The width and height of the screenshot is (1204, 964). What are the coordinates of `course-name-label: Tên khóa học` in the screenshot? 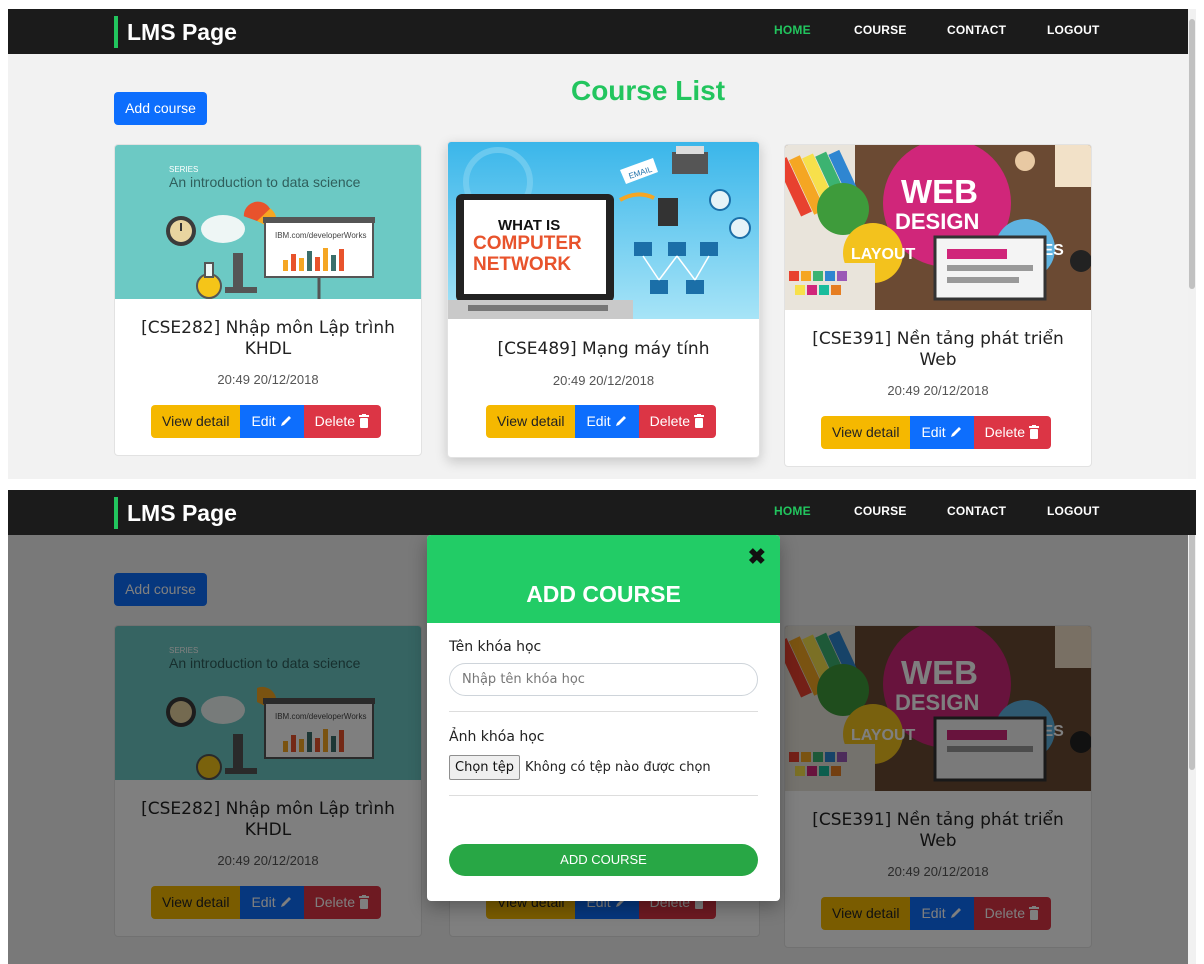 It's located at (495, 647).